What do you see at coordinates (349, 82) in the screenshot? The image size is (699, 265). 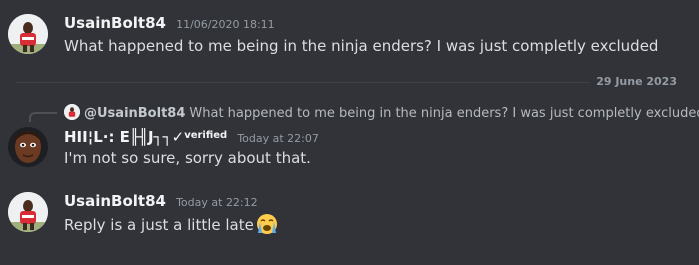 I see `date-divider` at bounding box center [349, 82].